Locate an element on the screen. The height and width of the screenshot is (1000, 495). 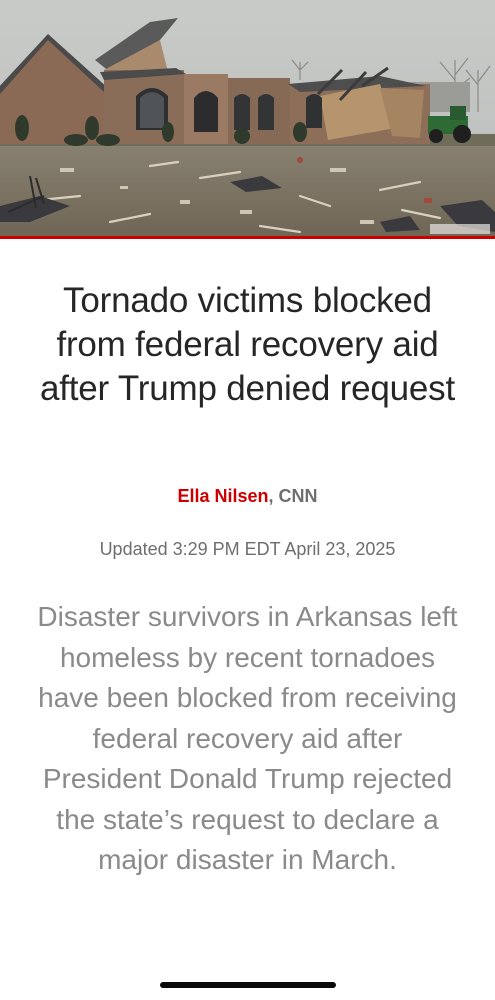
home-indicator is located at coordinates (248, 985).